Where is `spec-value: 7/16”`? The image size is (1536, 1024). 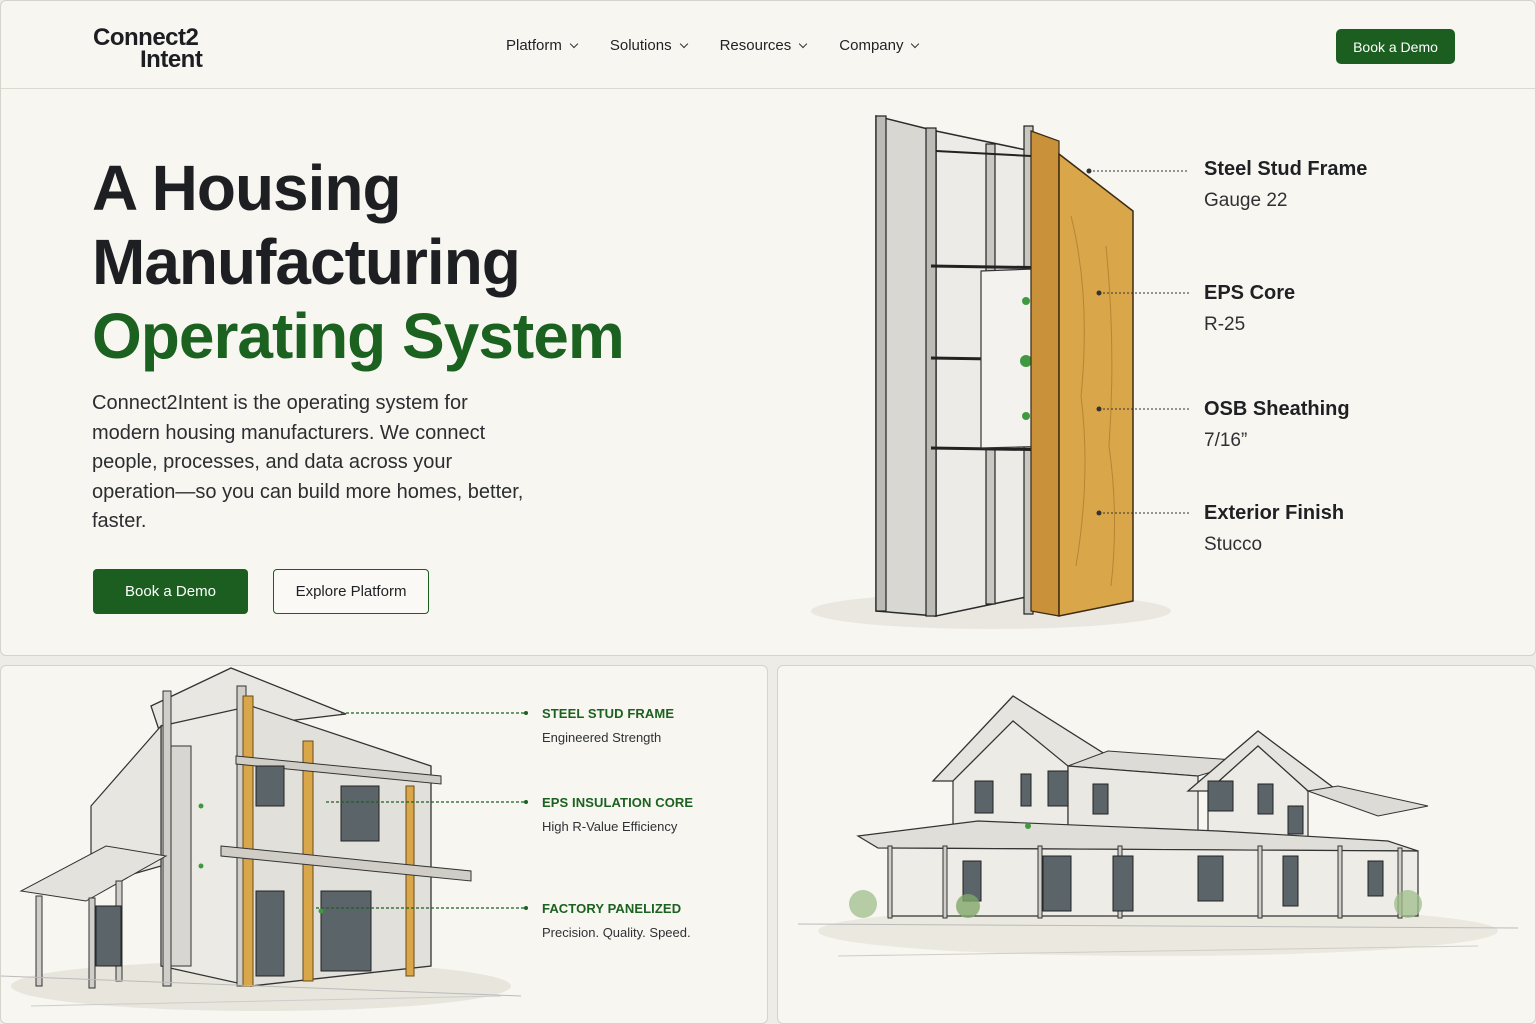 spec-value: 7/16” is located at coordinates (1226, 440).